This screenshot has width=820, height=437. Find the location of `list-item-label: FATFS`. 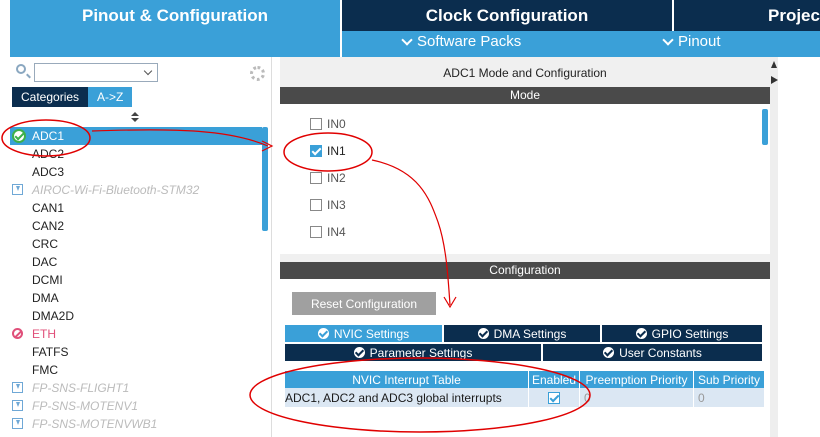

list-item-label: FATFS is located at coordinates (50, 352).